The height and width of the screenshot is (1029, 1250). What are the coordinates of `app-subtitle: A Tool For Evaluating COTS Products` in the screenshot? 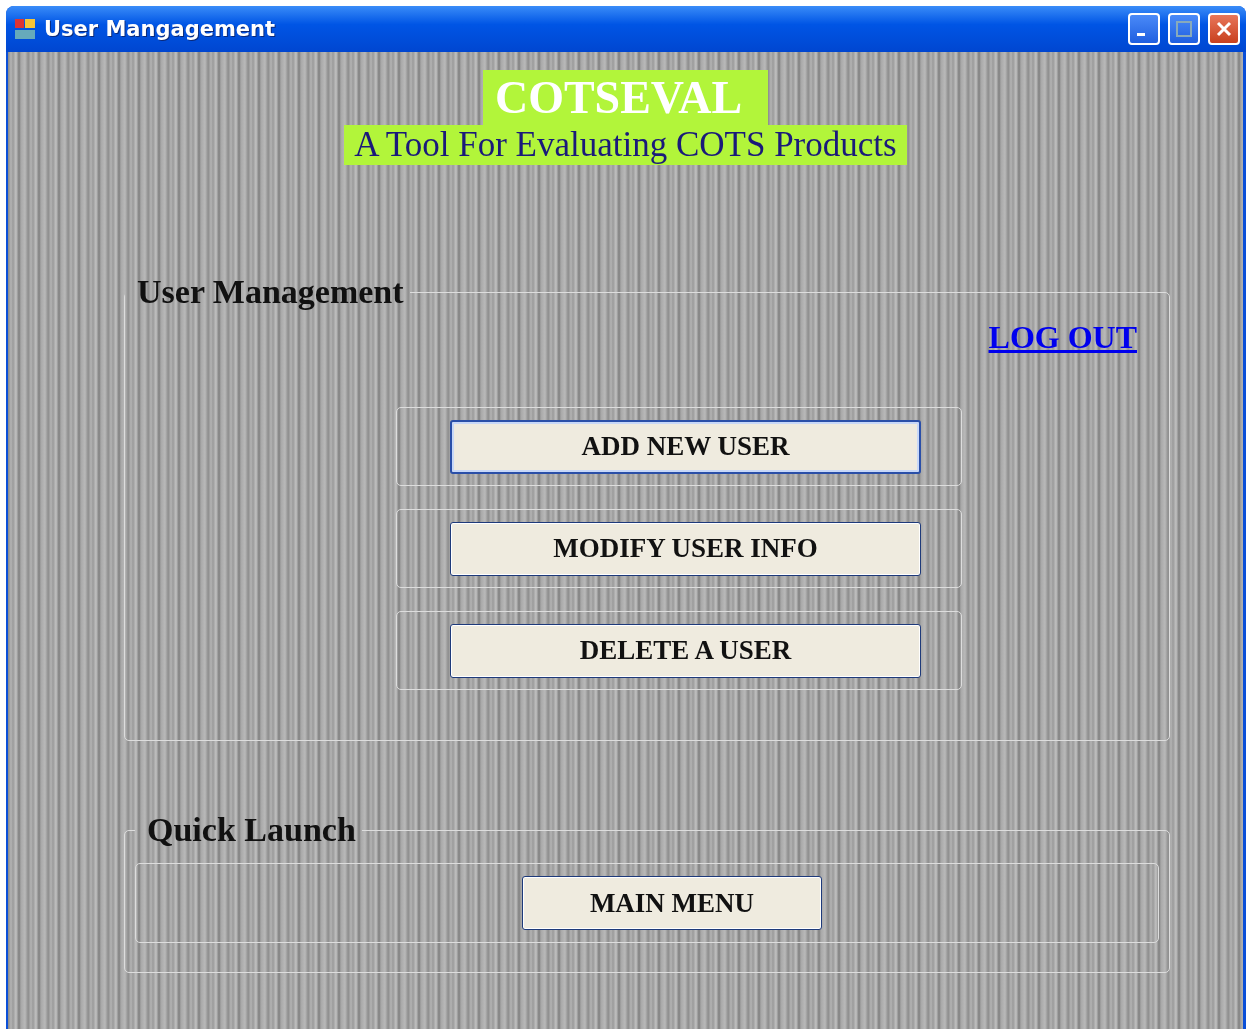 It's located at (625, 145).